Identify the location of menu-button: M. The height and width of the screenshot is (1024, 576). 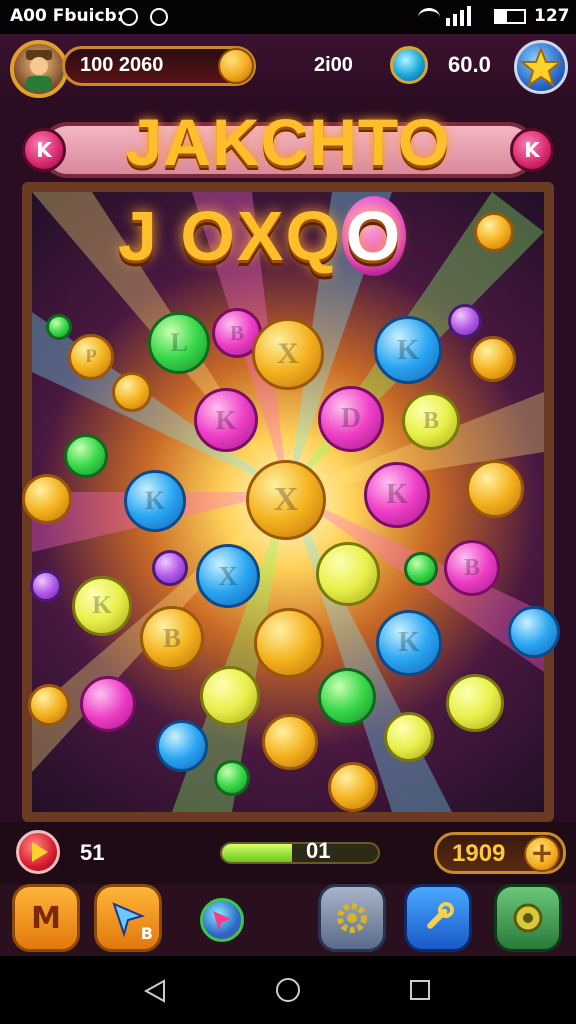
(46, 918).